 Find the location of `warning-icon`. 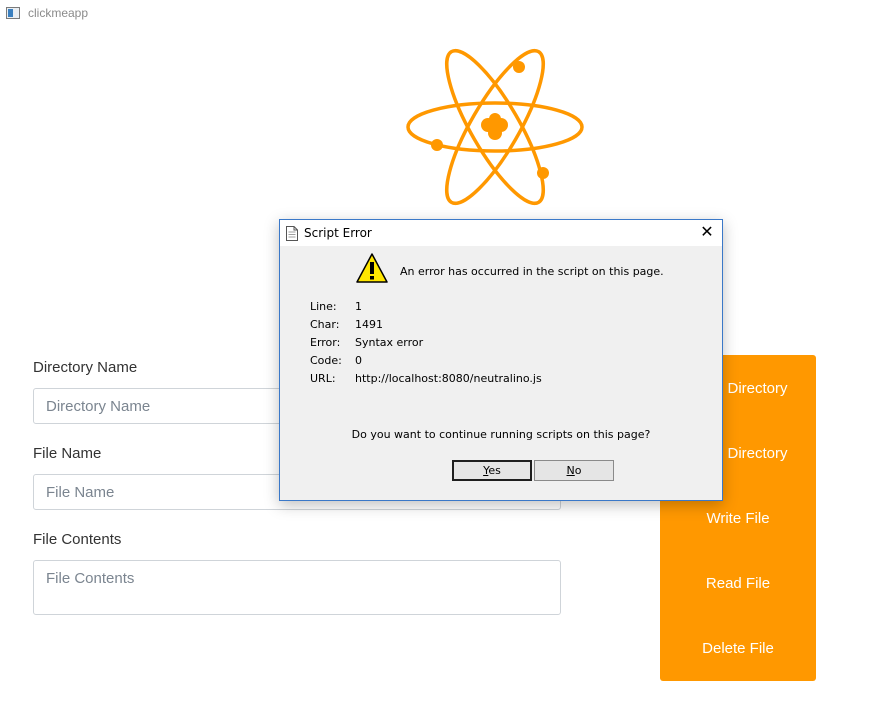

warning-icon is located at coordinates (372, 268).